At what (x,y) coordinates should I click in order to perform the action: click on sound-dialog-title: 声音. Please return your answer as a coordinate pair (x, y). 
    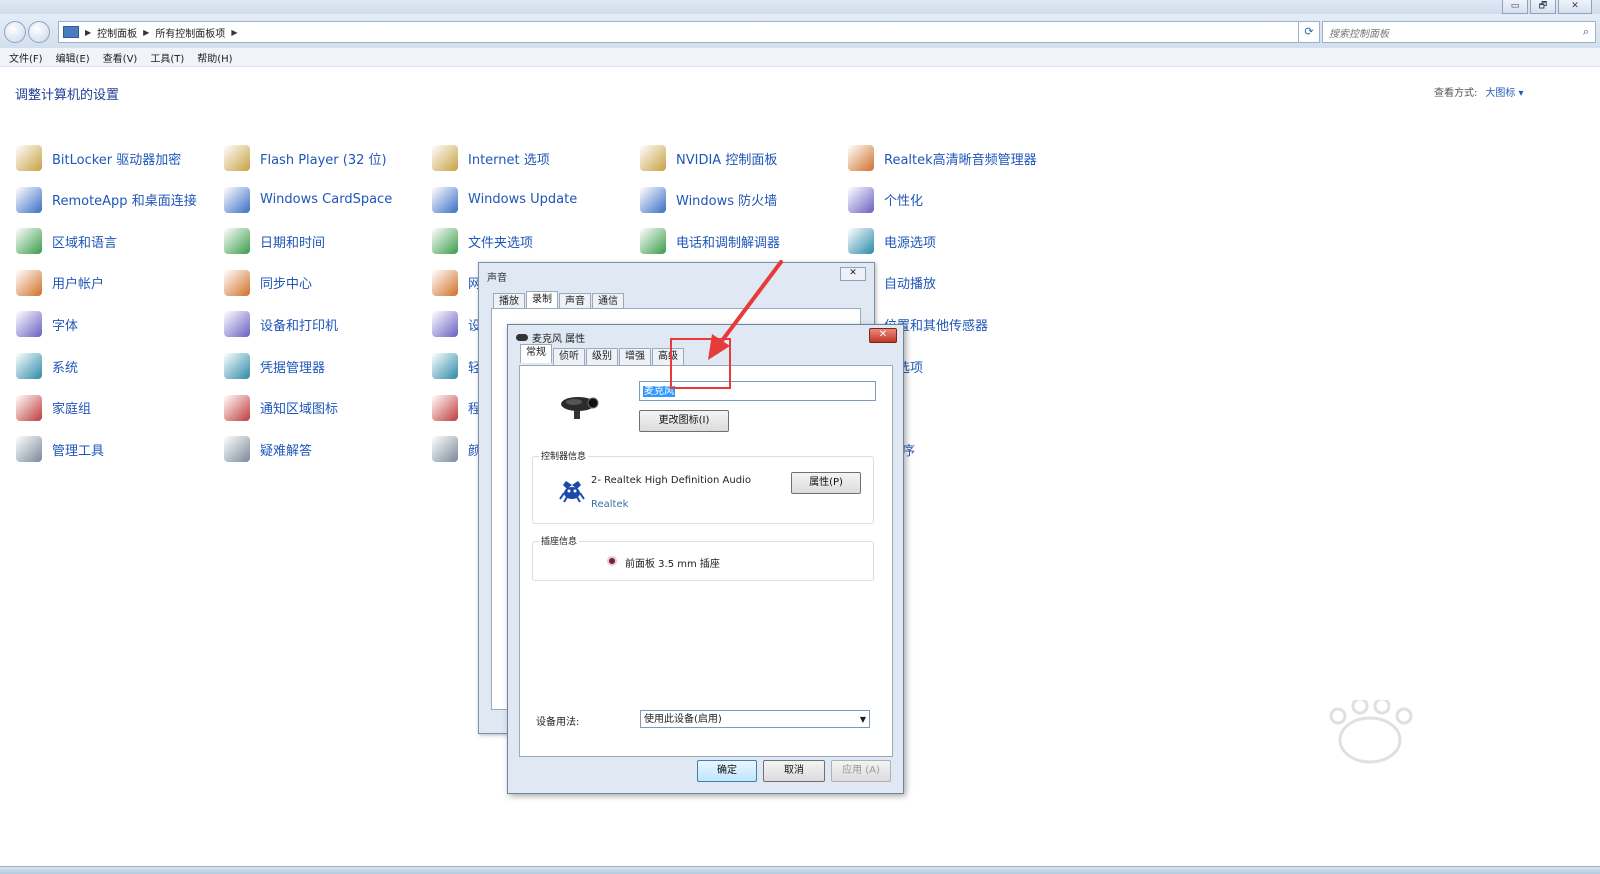
    Looking at the image, I should click on (497, 278).